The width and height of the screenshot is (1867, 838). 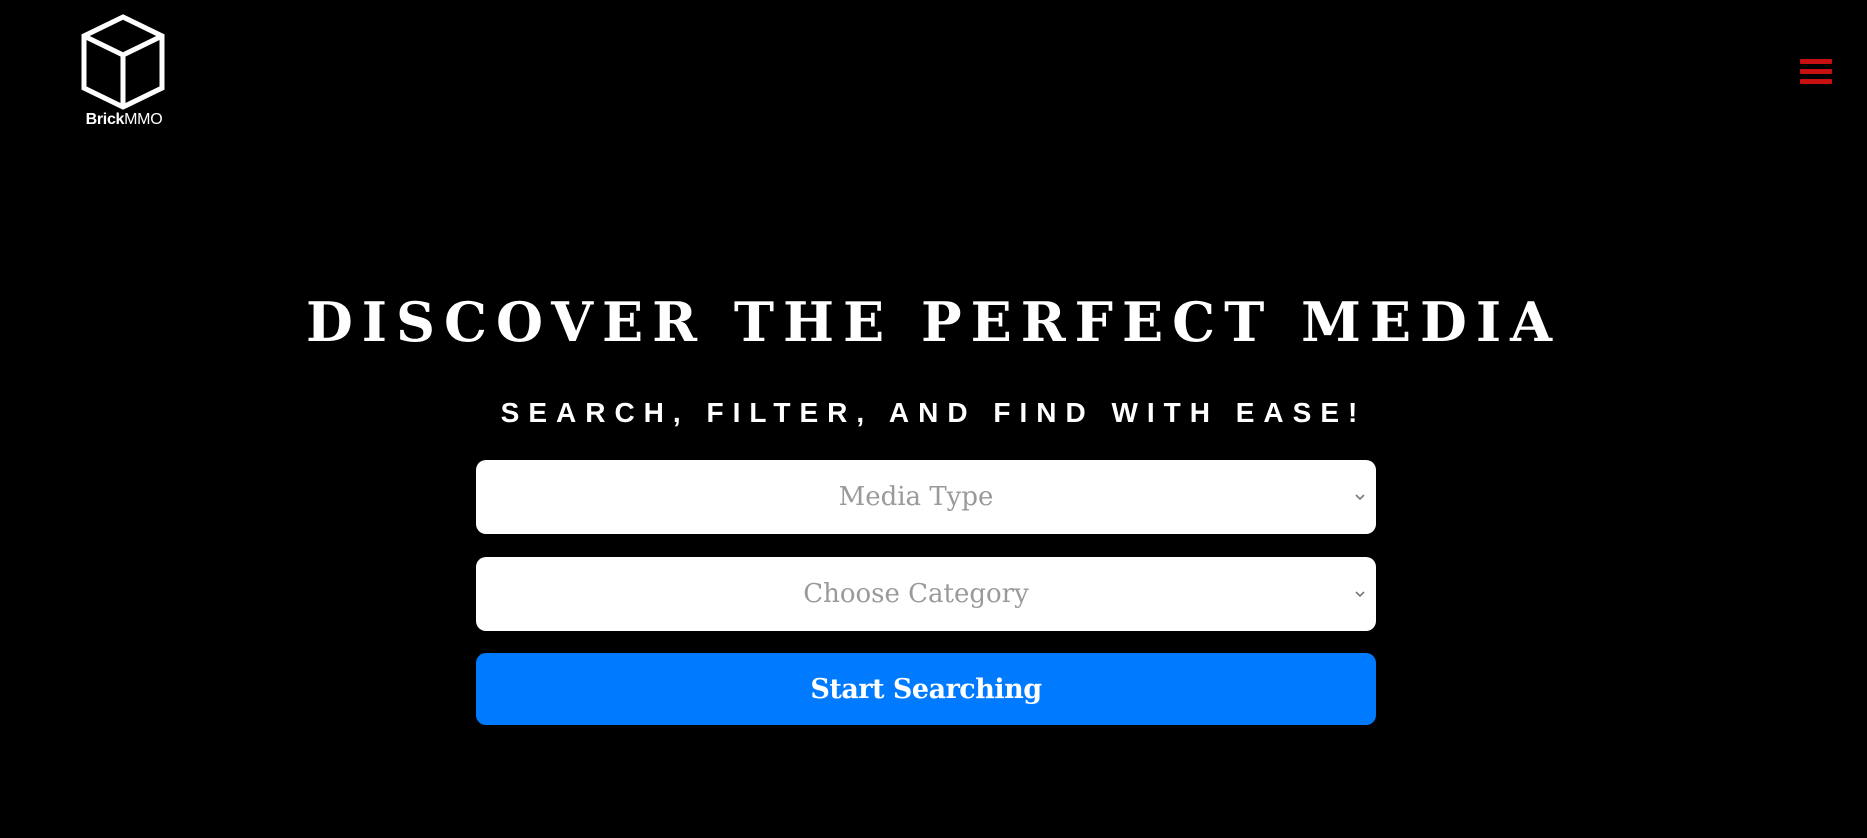 I want to click on brand-name: BrickMMO, so click(x=124, y=120).